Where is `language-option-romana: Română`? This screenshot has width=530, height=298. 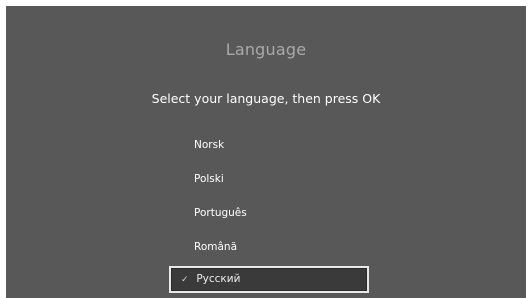
language-option-romana: Română is located at coordinates (269, 247).